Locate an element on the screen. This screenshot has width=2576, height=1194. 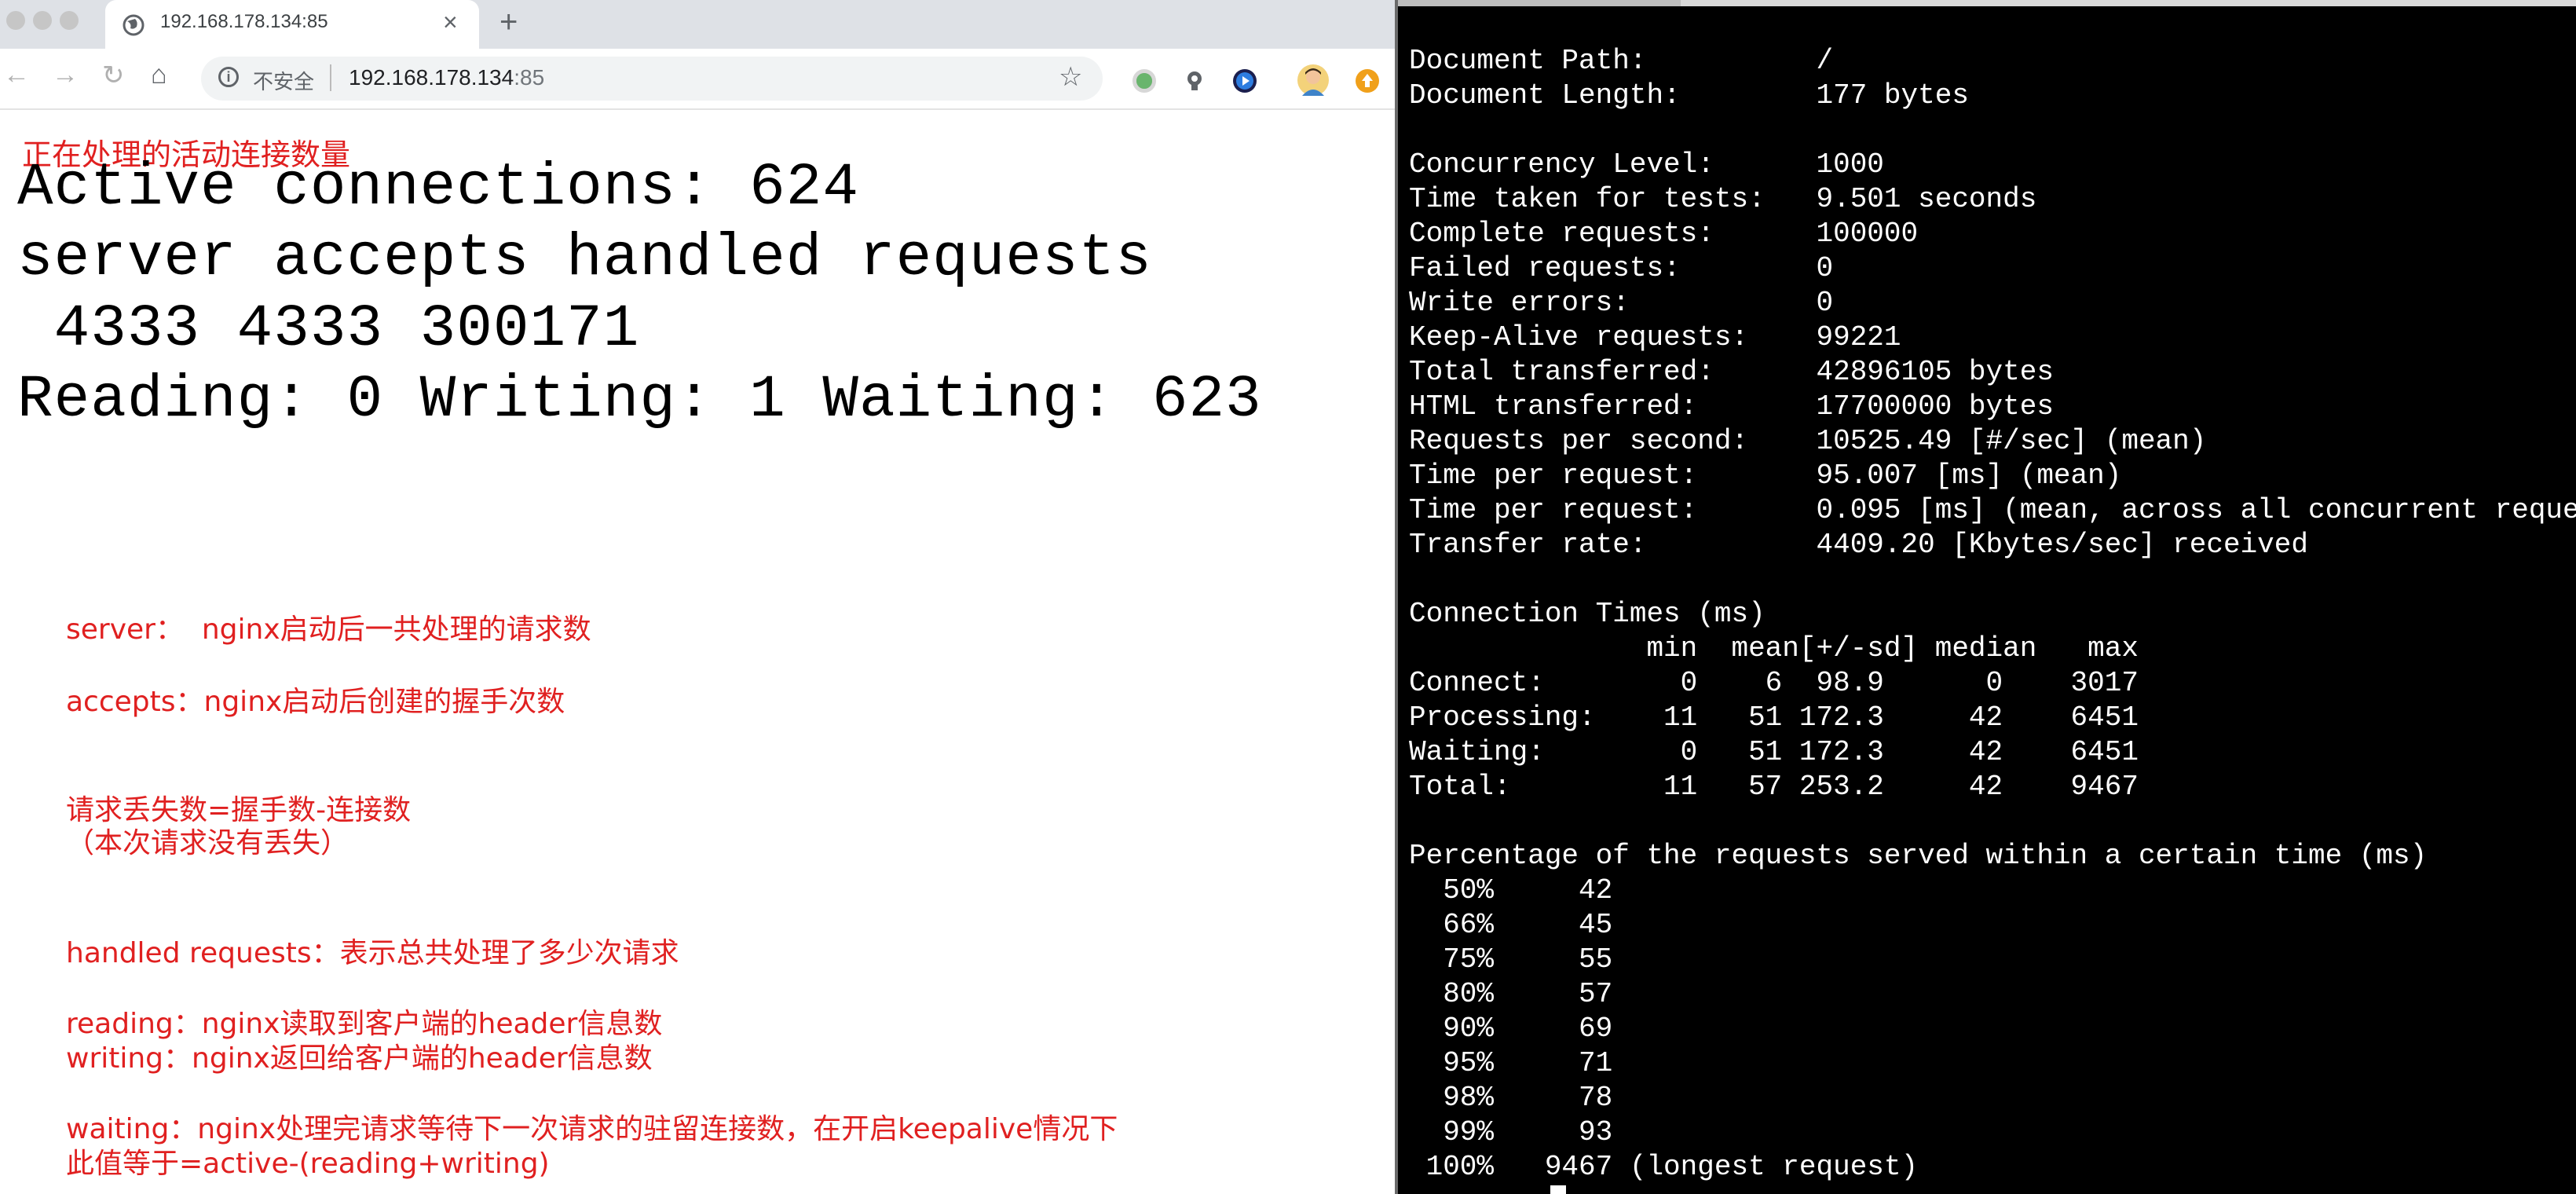
terminal-line: 100% 9467 (longest request) is located at coordinates (1664, 1167).